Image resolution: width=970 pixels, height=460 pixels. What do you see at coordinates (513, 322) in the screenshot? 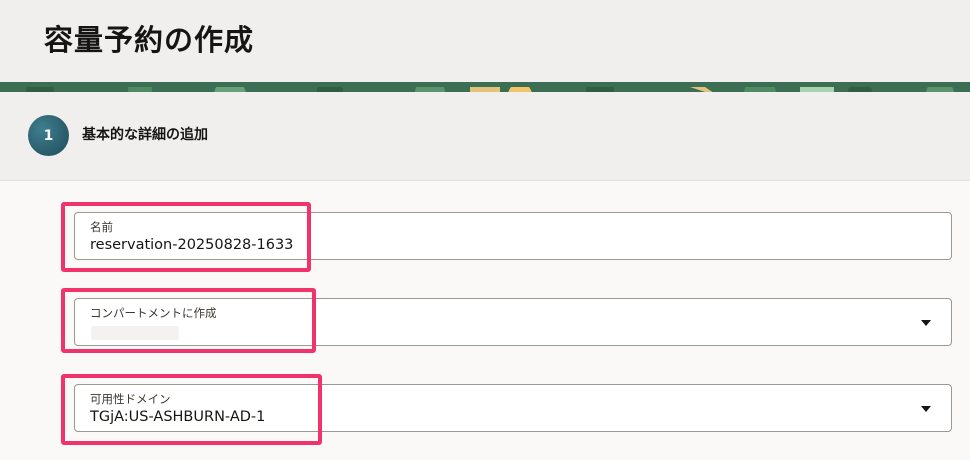
I see `compartment-select: コンパートメントに作成` at bounding box center [513, 322].